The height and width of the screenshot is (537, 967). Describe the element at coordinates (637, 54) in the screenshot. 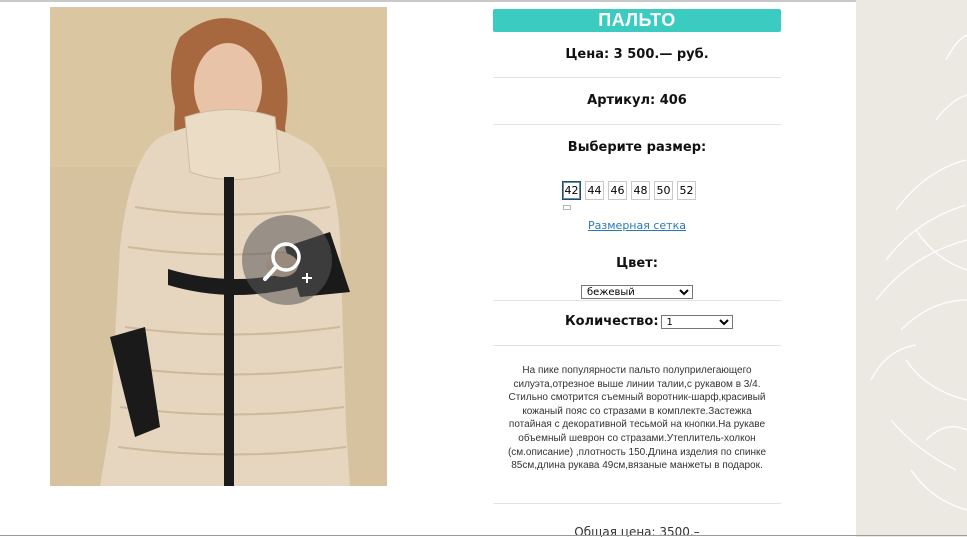

I see `price: Цена: 3 500.— руб.` at that location.